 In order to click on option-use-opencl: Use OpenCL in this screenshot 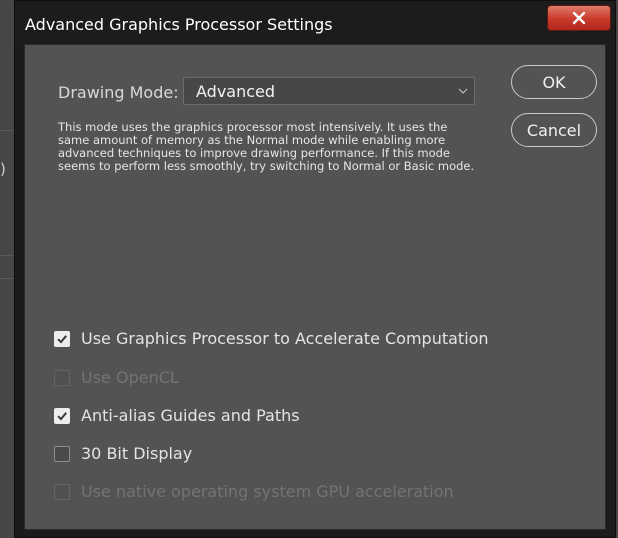, I will do `click(116, 377)`.